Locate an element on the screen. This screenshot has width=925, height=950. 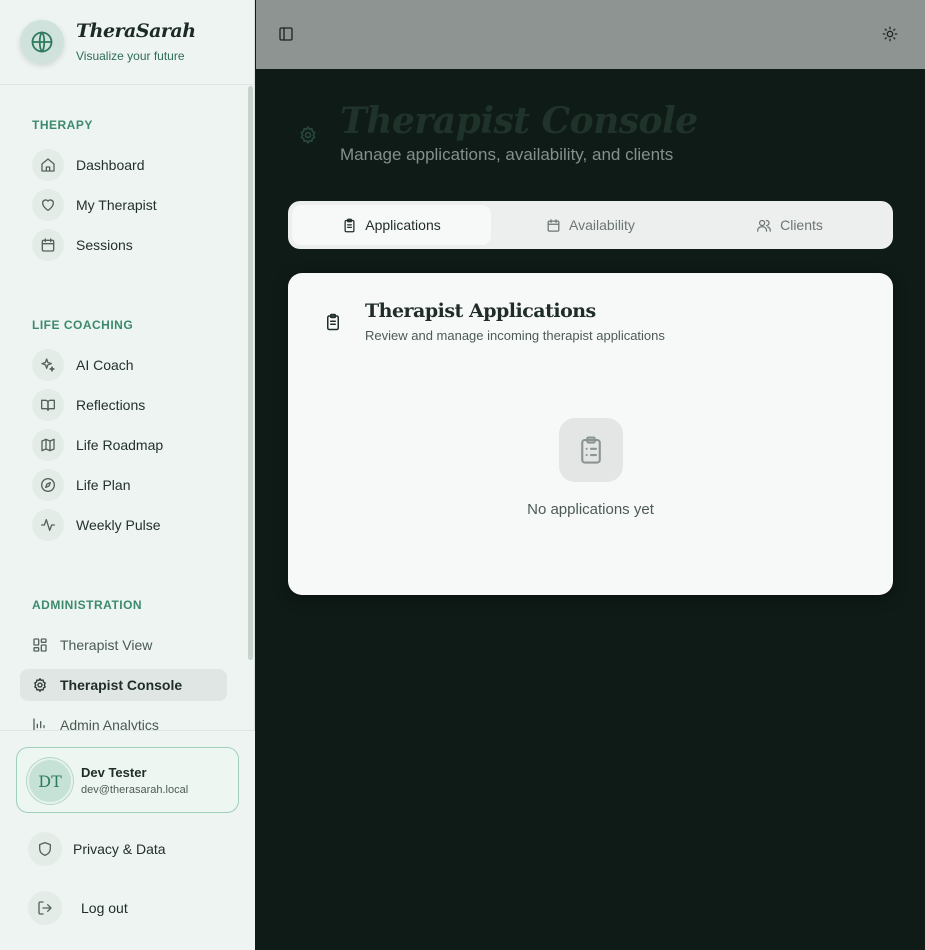
section-label-life-coaching: LIFE COACHING is located at coordinates (83, 325).